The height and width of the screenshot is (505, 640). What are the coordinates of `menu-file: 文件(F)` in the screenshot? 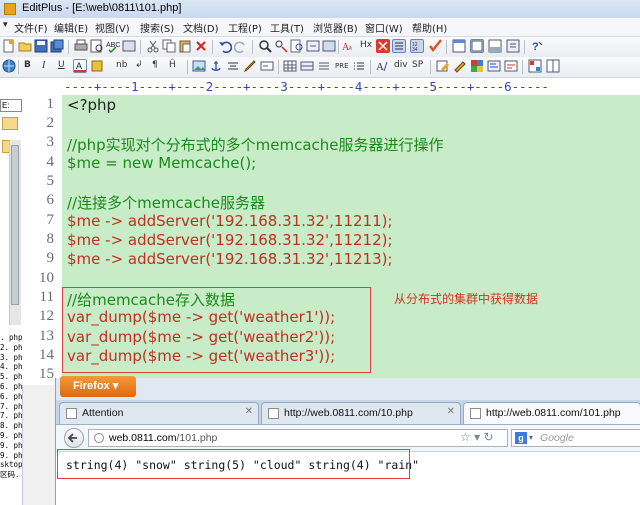 It's located at (31, 27).